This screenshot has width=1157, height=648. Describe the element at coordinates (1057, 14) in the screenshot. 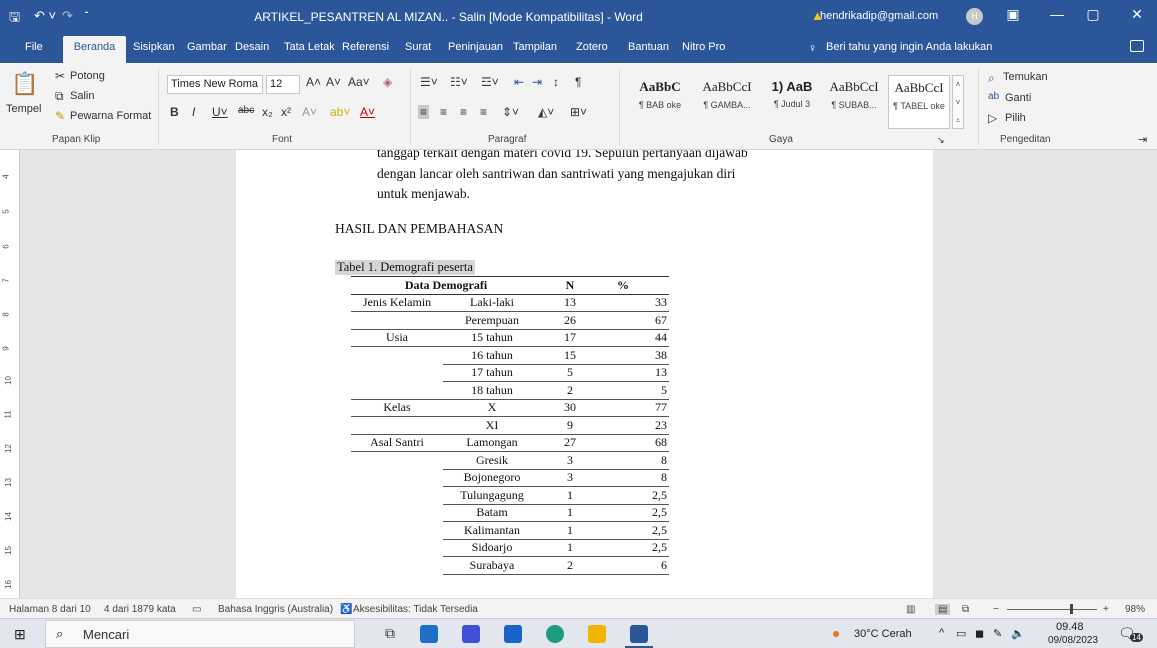

I see `minimize-button: —` at that location.